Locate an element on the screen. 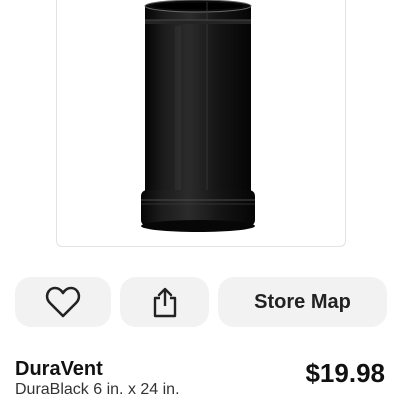  share-button is located at coordinates (164, 302).